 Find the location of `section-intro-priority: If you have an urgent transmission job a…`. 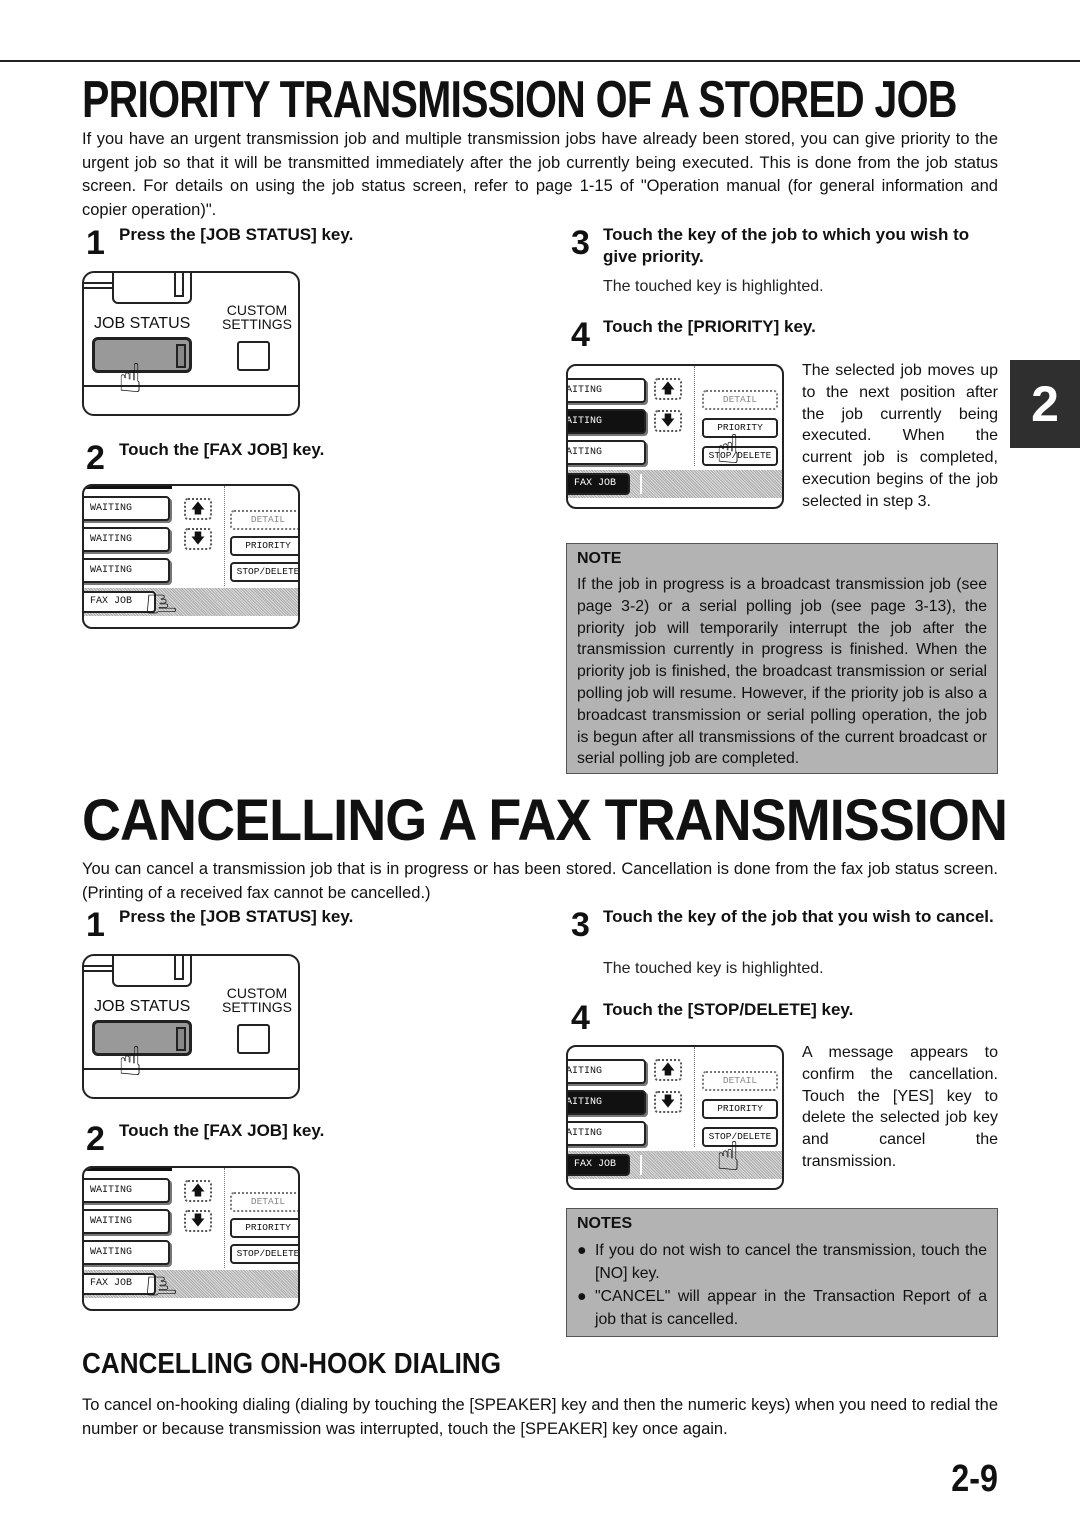

section-intro-priority: If you have an urgent transmission job a… is located at coordinates (540, 174).